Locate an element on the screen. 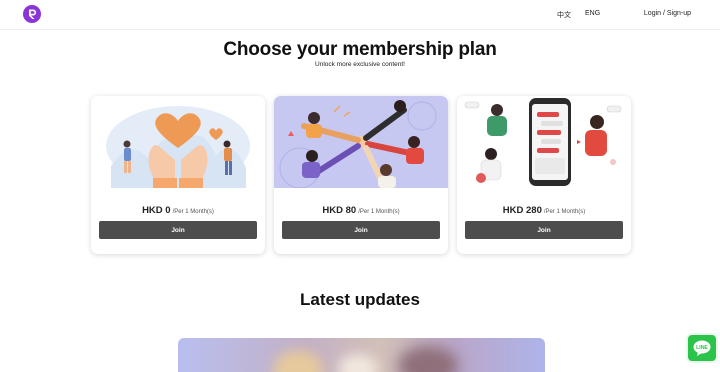 The image size is (720, 372). plan-price-line: HKD 0/Per 1 Month(s) is located at coordinates (178, 209).